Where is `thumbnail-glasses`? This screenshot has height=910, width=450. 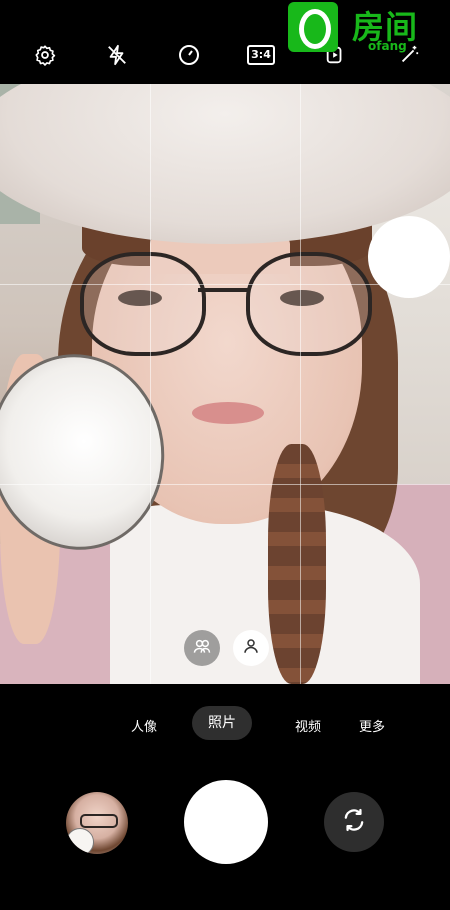
thumbnail-glasses is located at coordinates (99, 821).